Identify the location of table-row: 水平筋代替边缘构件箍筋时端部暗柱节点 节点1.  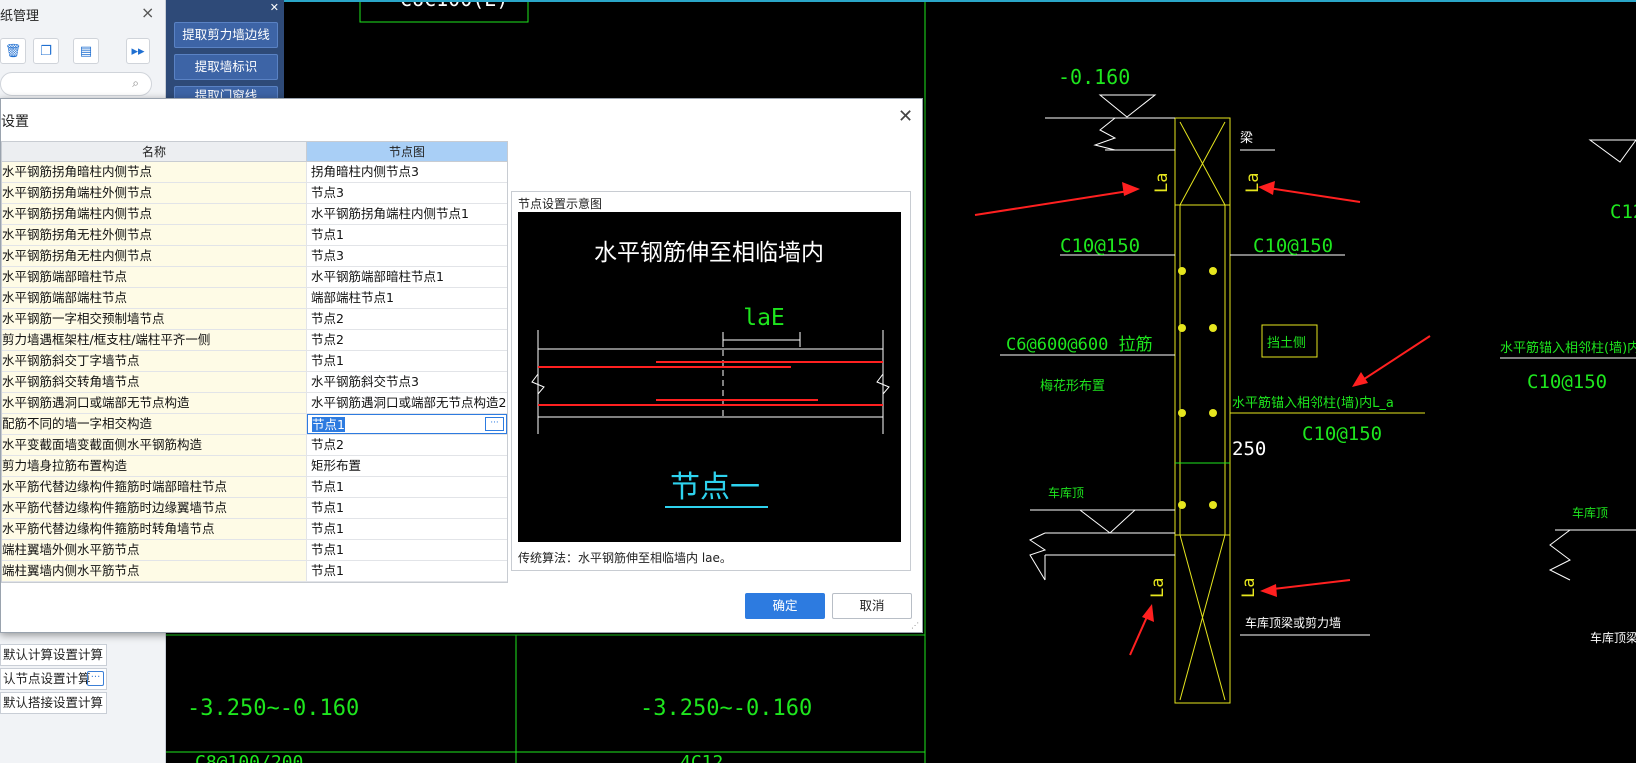
(254, 487).